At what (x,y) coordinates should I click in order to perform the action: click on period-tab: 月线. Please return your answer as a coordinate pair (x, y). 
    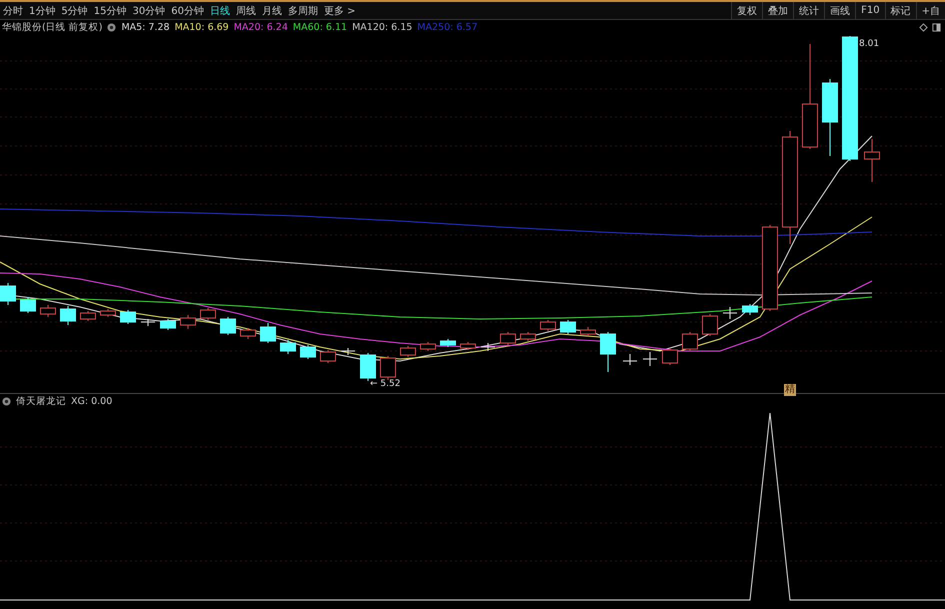
    Looking at the image, I should click on (272, 11).